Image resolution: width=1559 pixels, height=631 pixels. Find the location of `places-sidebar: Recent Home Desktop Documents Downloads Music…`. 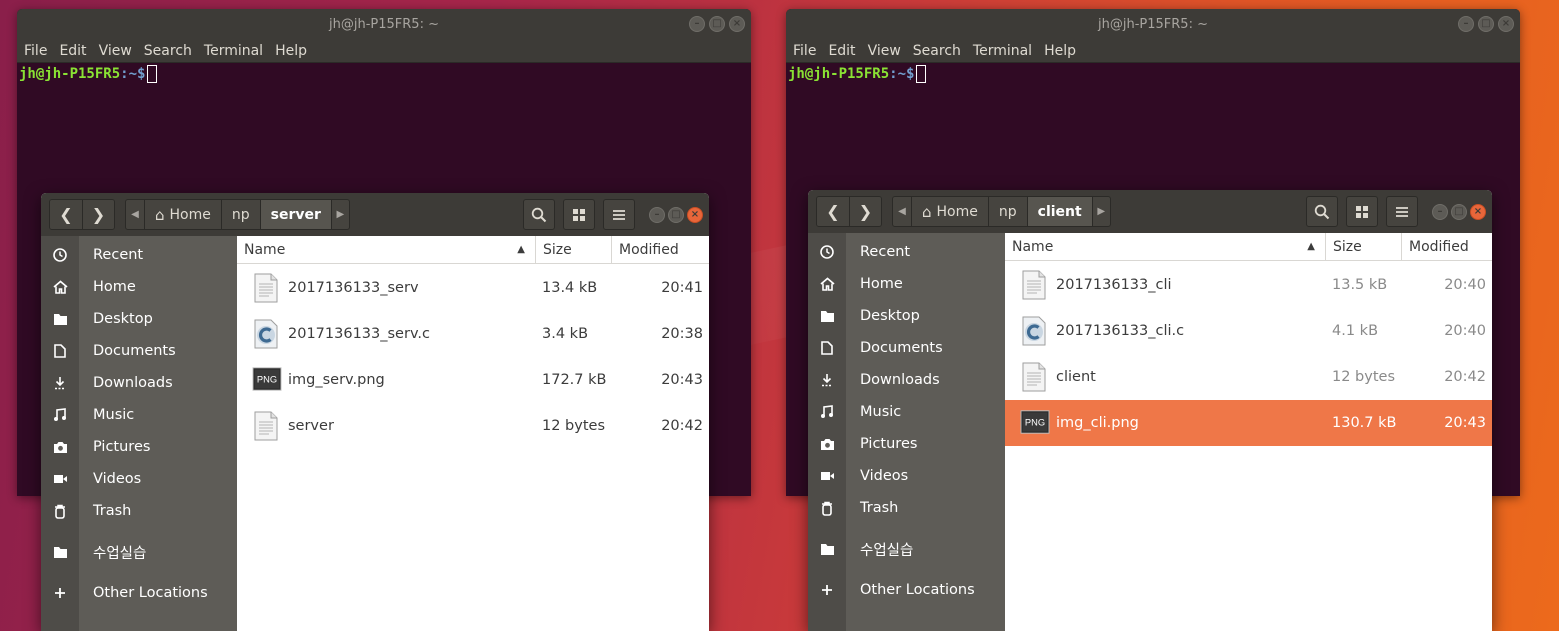

places-sidebar: Recent Home Desktop Documents Downloads Music… is located at coordinates (139, 433).